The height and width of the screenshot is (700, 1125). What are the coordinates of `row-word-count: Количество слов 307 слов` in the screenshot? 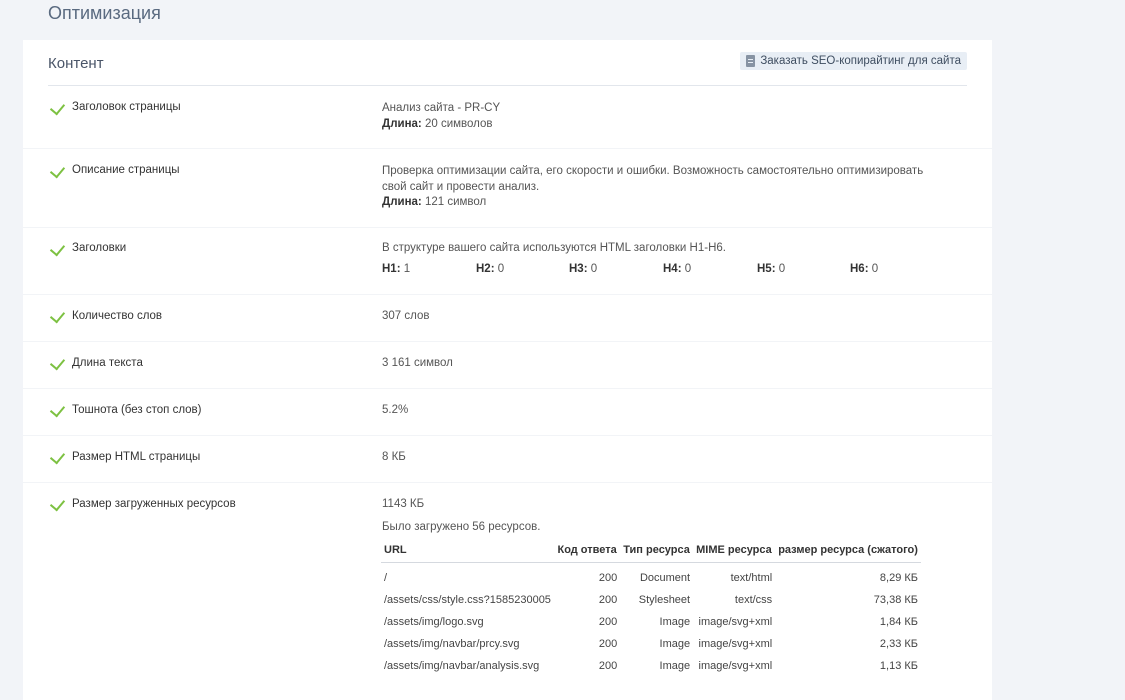 It's located at (507, 318).